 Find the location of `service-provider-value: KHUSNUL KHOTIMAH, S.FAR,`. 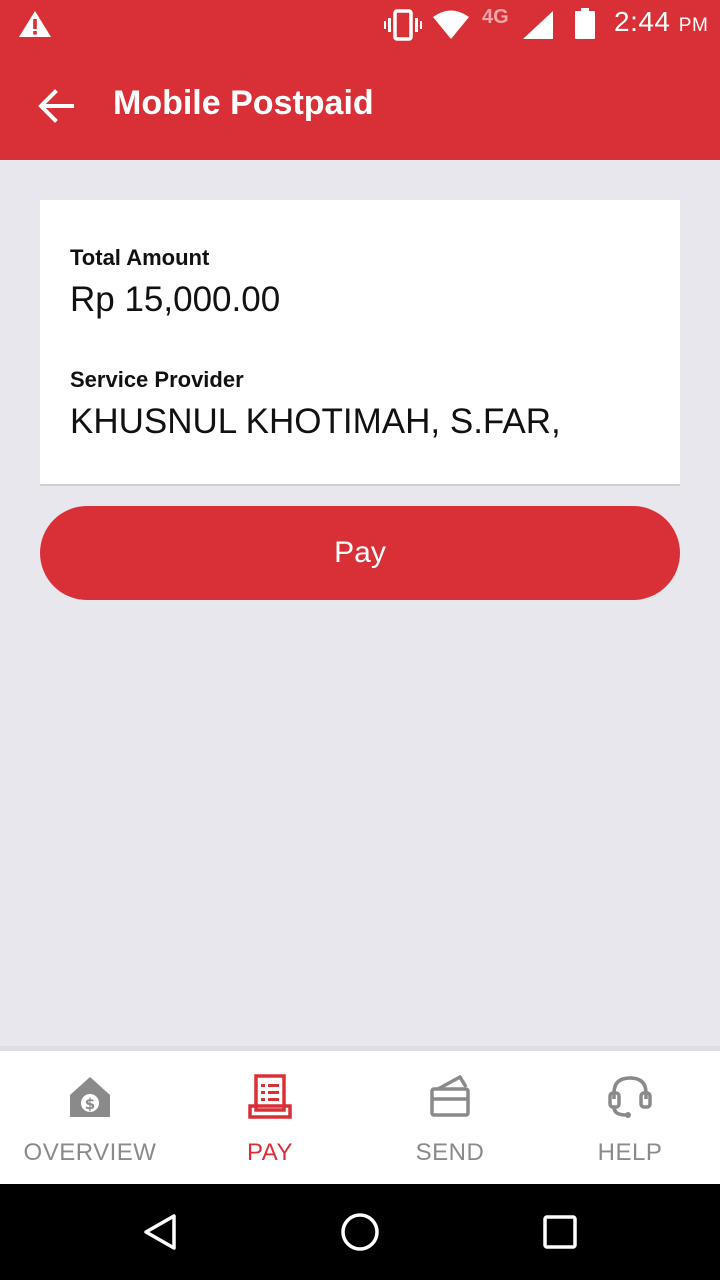

service-provider-value: KHUSNUL KHOTIMAH, S.FAR, is located at coordinates (315, 421).